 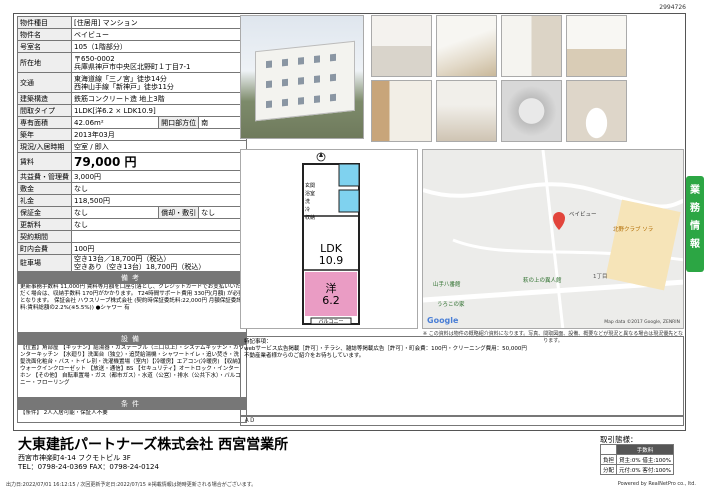 I want to click on burden-label: 負担, so click(x=608, y=459).